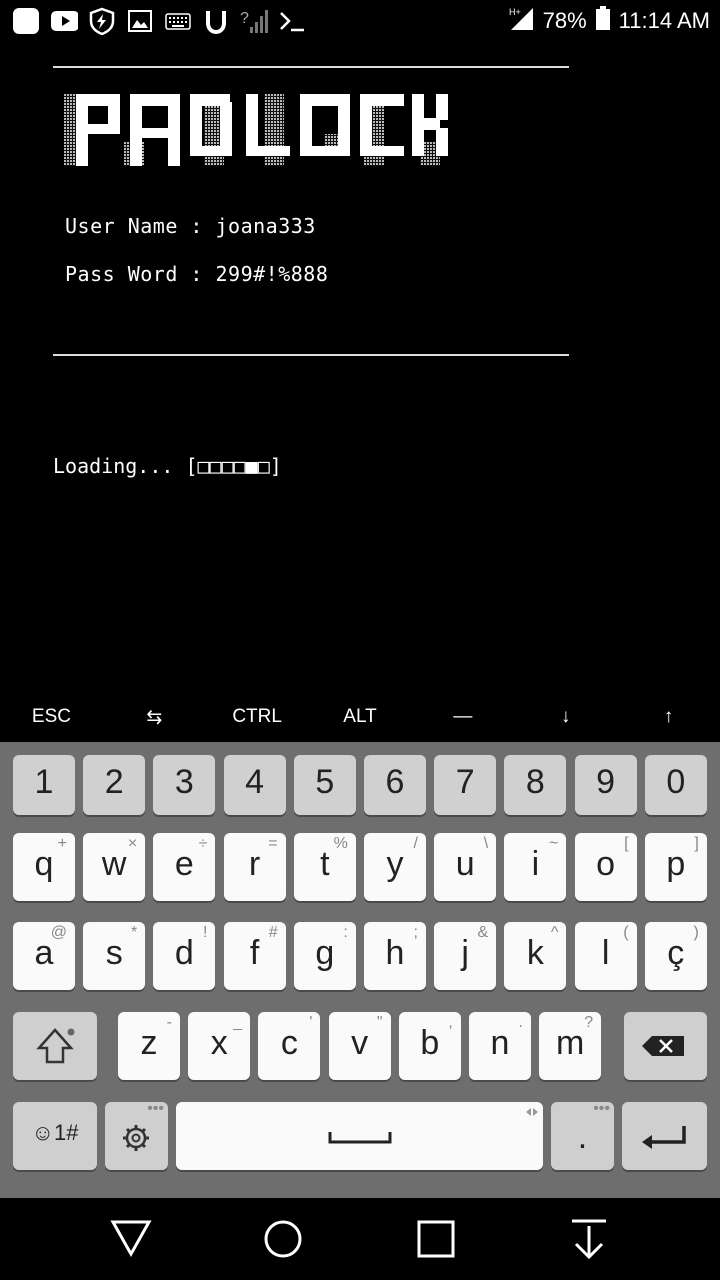 This screenshot has width=720, height=1280. I want to click on number-key-0: 0, so click(675, 785).